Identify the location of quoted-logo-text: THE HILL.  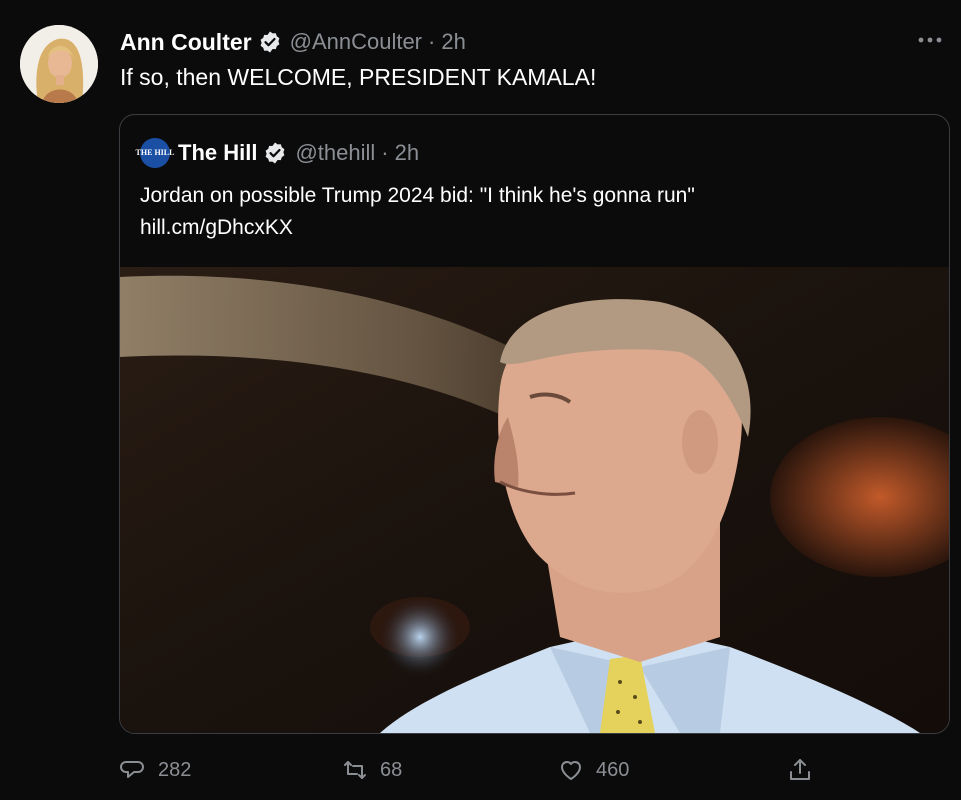
(155, 152).